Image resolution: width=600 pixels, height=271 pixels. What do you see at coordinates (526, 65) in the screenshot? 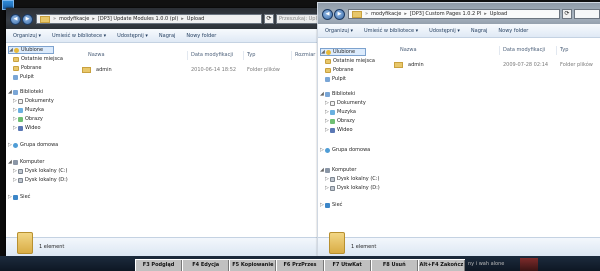
I see `file-date: 2009-07-28 02:14` at bounding box center [526, 65].